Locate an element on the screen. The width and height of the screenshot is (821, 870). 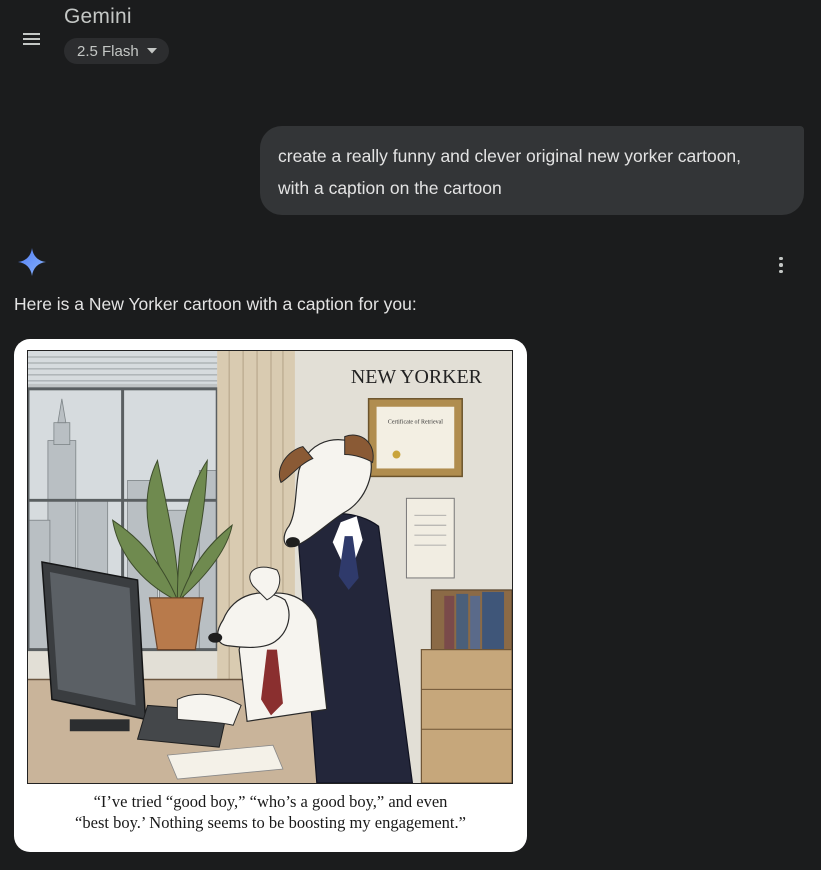
certificate-title: Certificate of Retrieval is located at coordinates (415, 422).